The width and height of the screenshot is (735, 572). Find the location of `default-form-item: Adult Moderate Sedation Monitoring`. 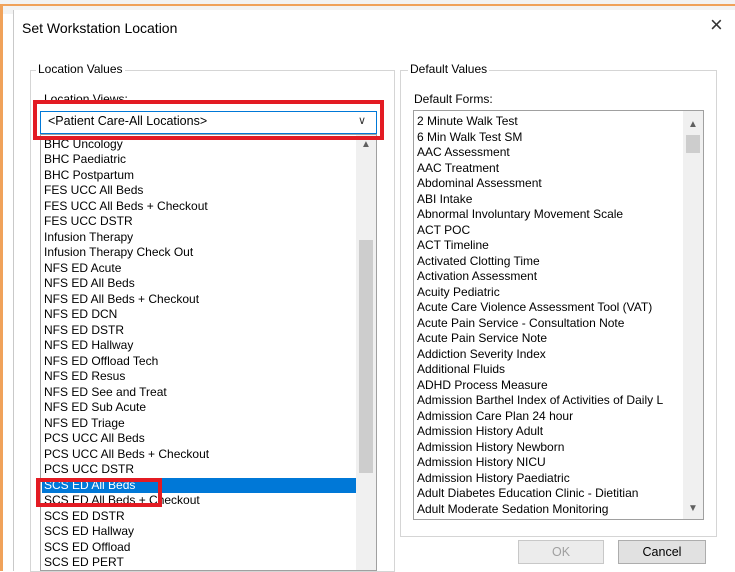

default-form-item: Adult Moderate Sedation Monitoring is located at coordinates (512, 510).